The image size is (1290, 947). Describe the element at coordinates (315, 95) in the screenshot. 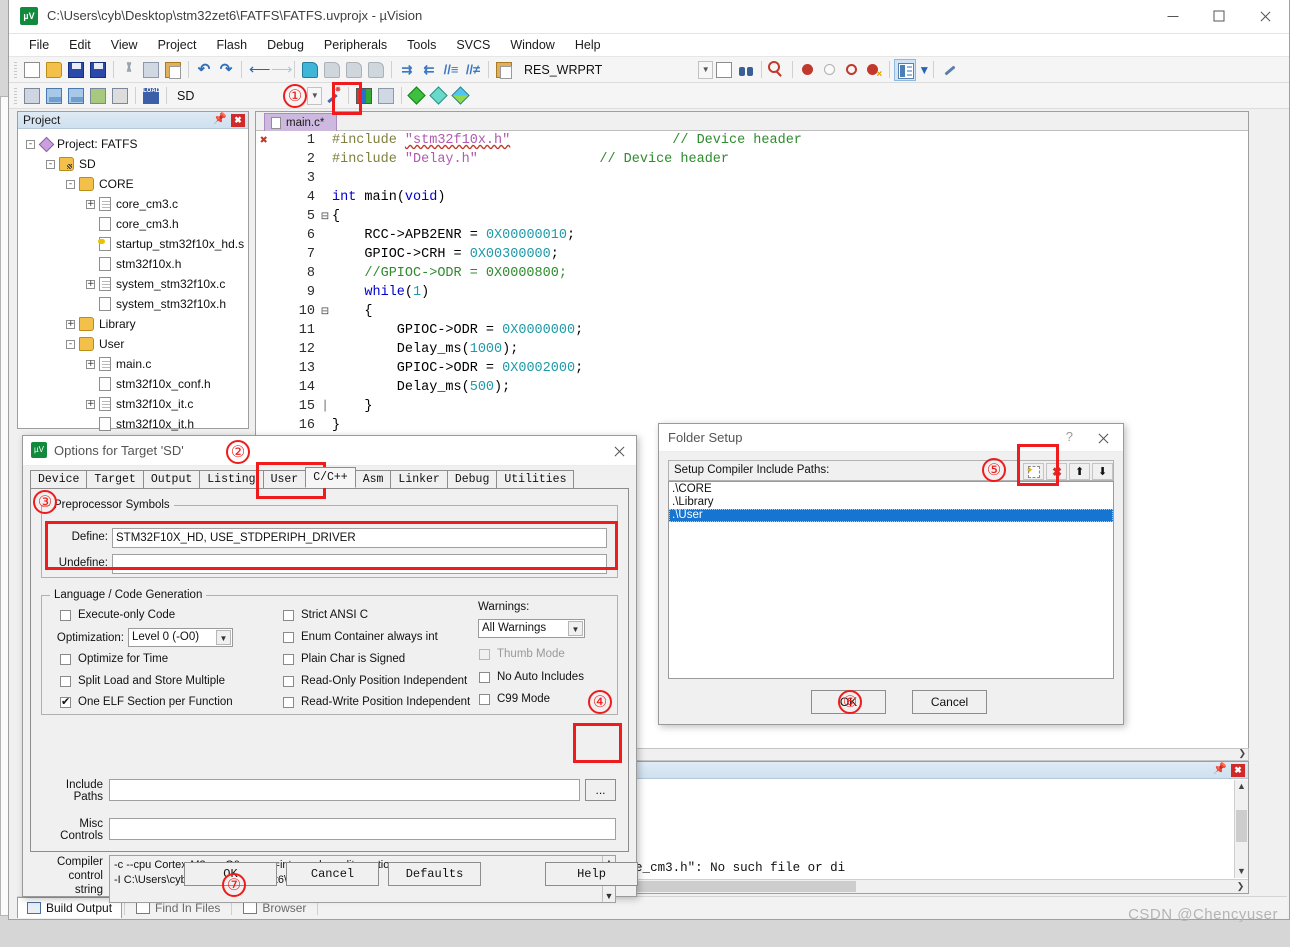

I see `target-dropdown-icon: ▼` at that location.